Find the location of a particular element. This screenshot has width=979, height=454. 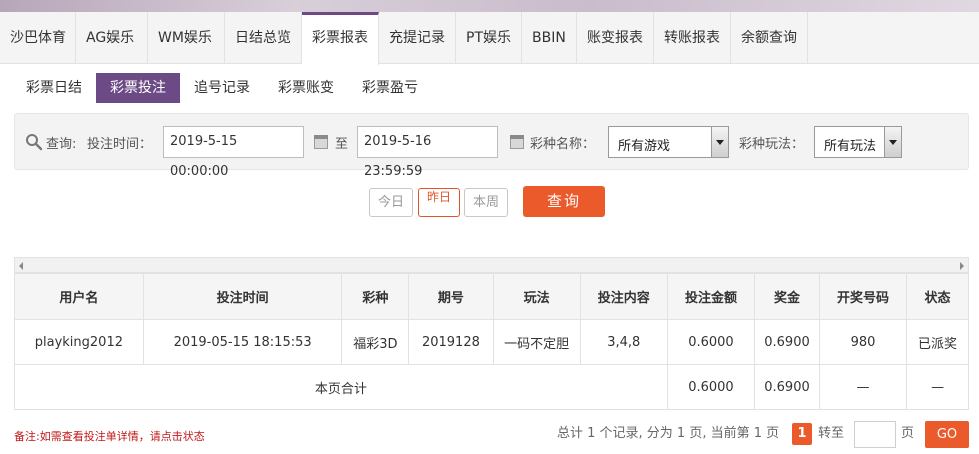

search-button: 查询 is located at coordinates (564, 201).